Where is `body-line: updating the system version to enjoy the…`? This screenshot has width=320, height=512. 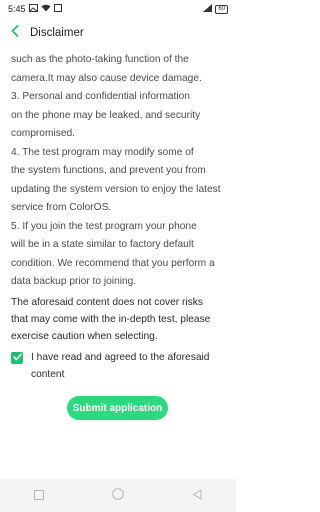 body-line: updating the system version to enjoy the… is located at coordinates (116, 189).